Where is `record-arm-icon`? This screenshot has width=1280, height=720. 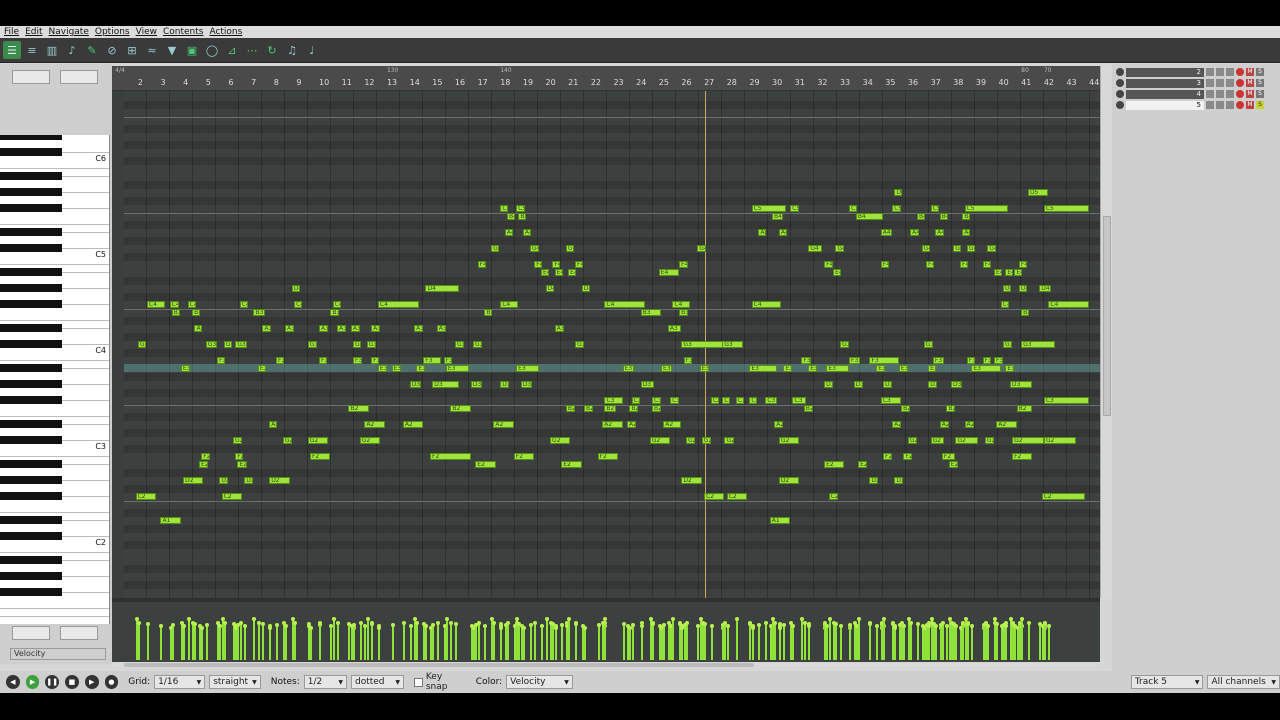
record-arm-icon is located at coordinates (1120, 105).